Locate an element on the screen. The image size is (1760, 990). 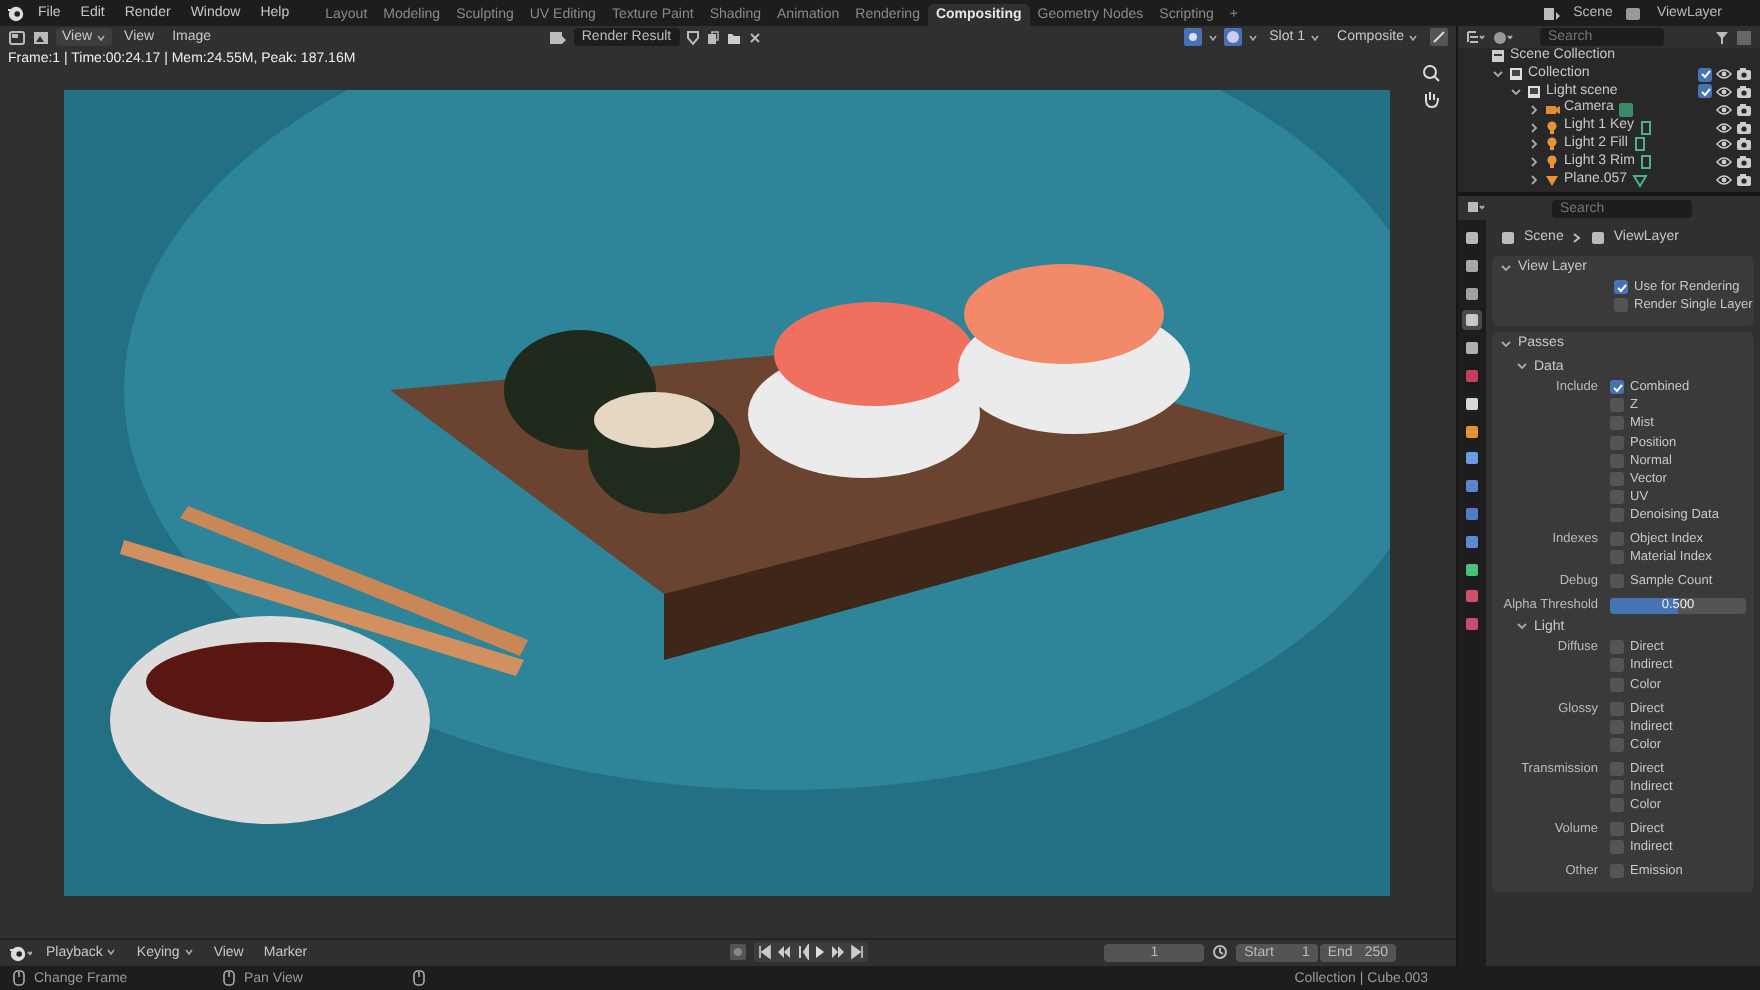
blender-logo-icon is located at coordinates (16, 13).